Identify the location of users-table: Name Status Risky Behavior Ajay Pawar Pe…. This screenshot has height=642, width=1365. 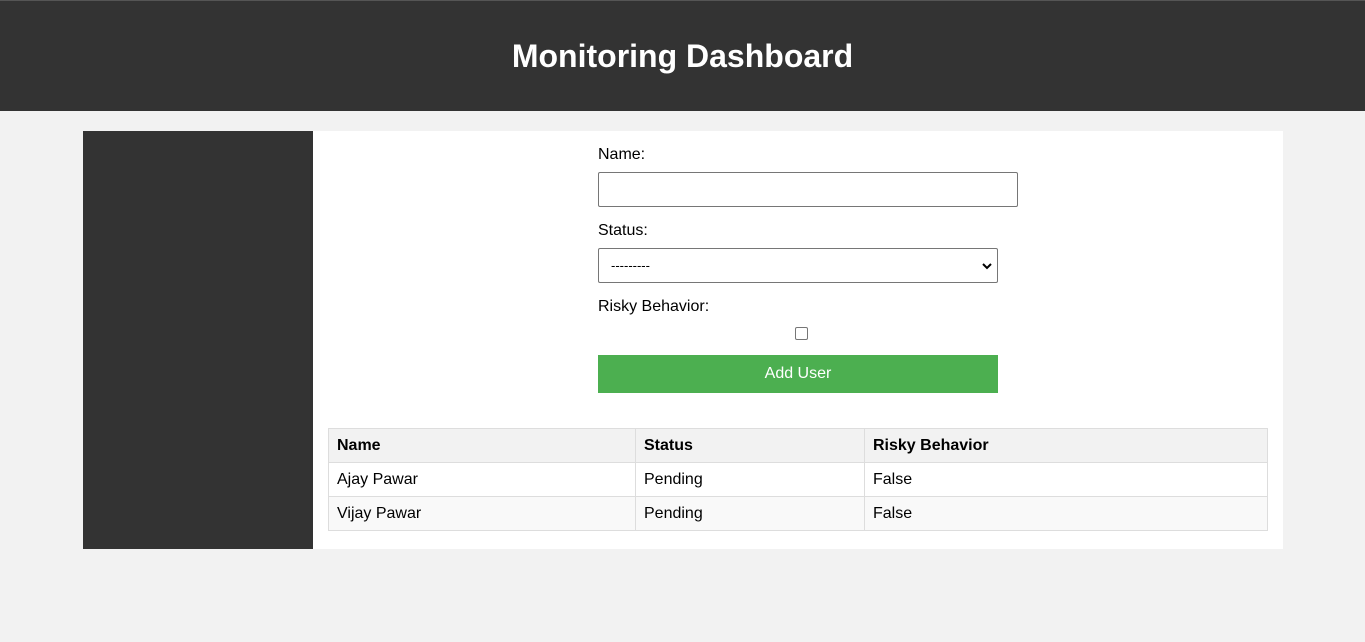
(798, 479).